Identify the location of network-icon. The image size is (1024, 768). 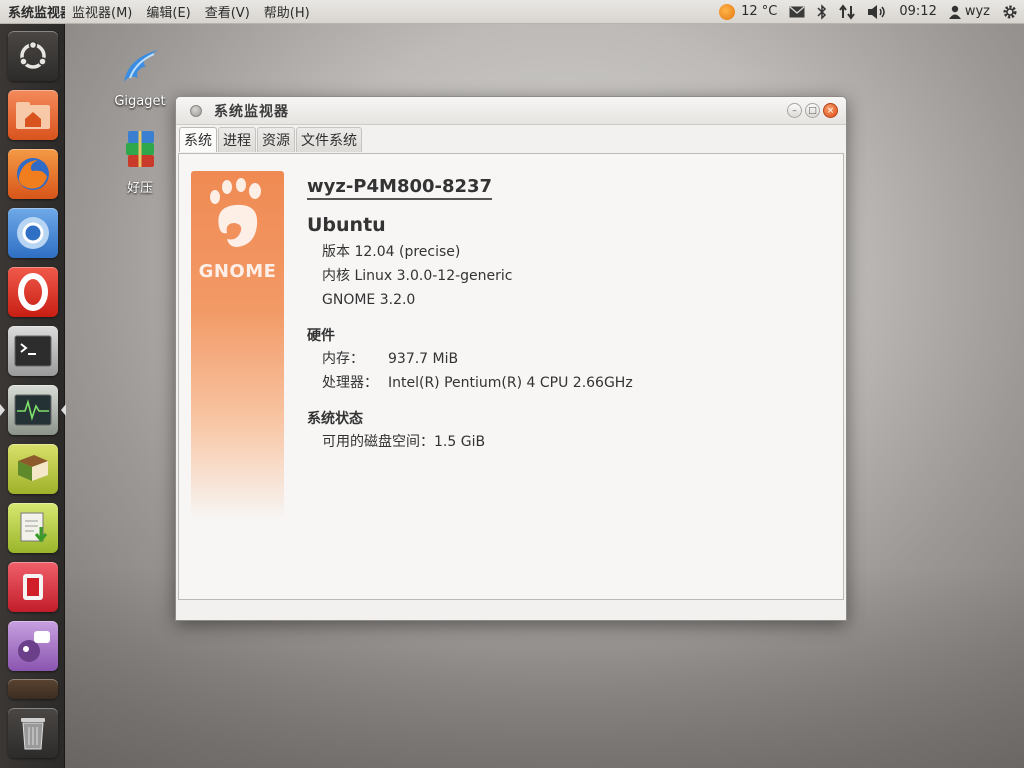
(847, 11).